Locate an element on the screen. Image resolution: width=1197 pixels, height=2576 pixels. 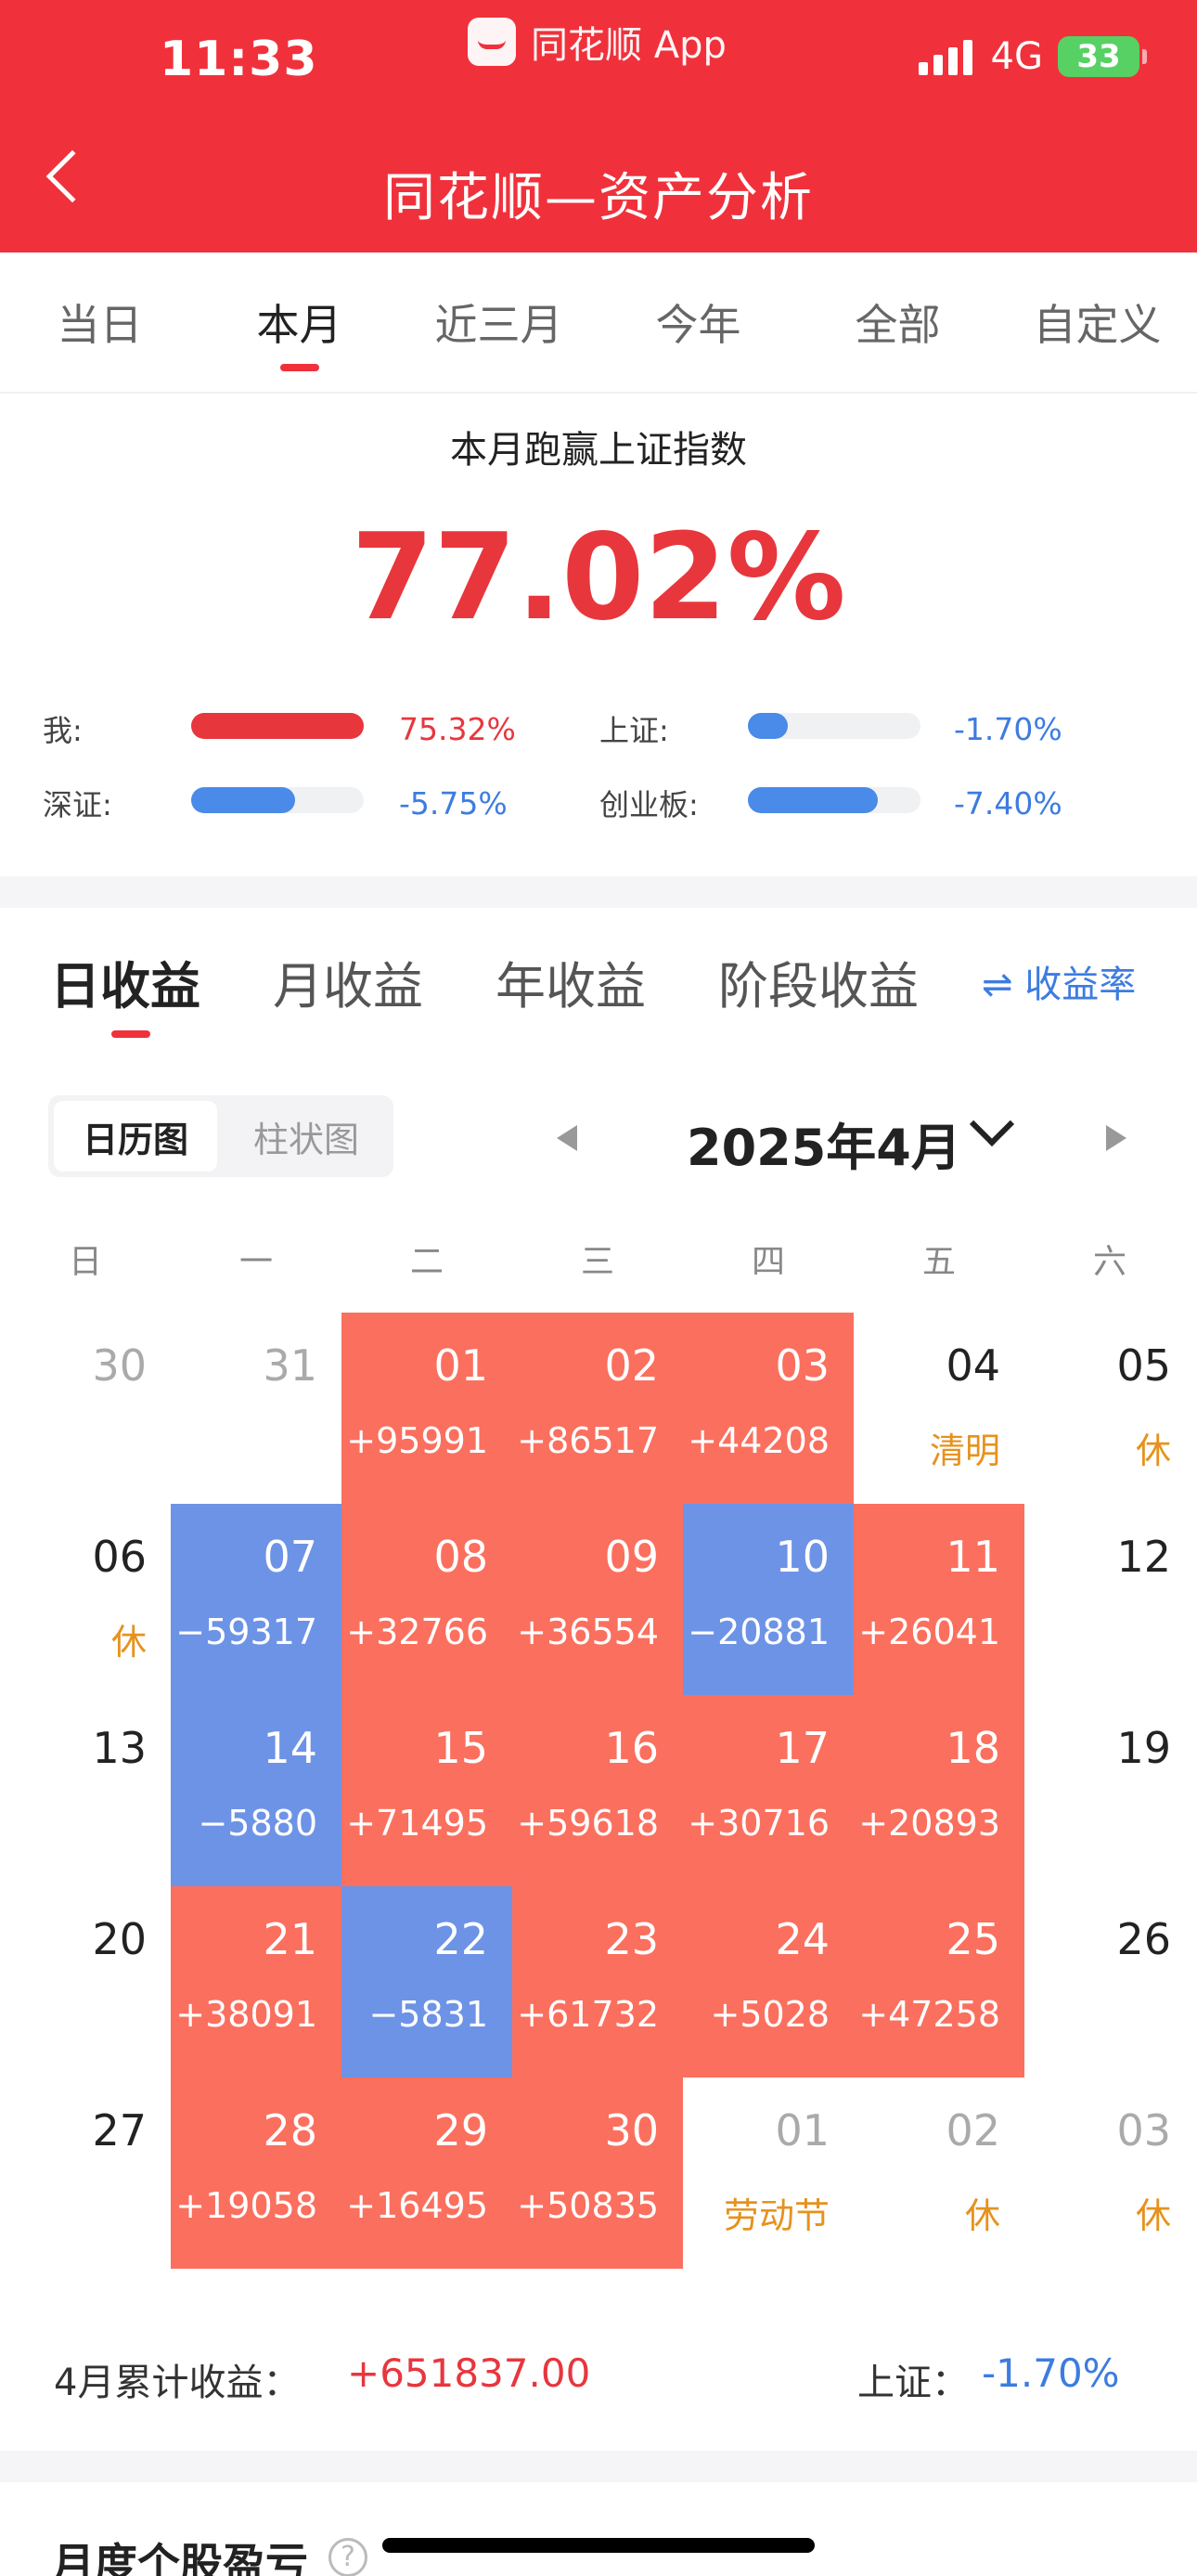
tab-three-months: 近三月 is located at coordinates (499, 322).